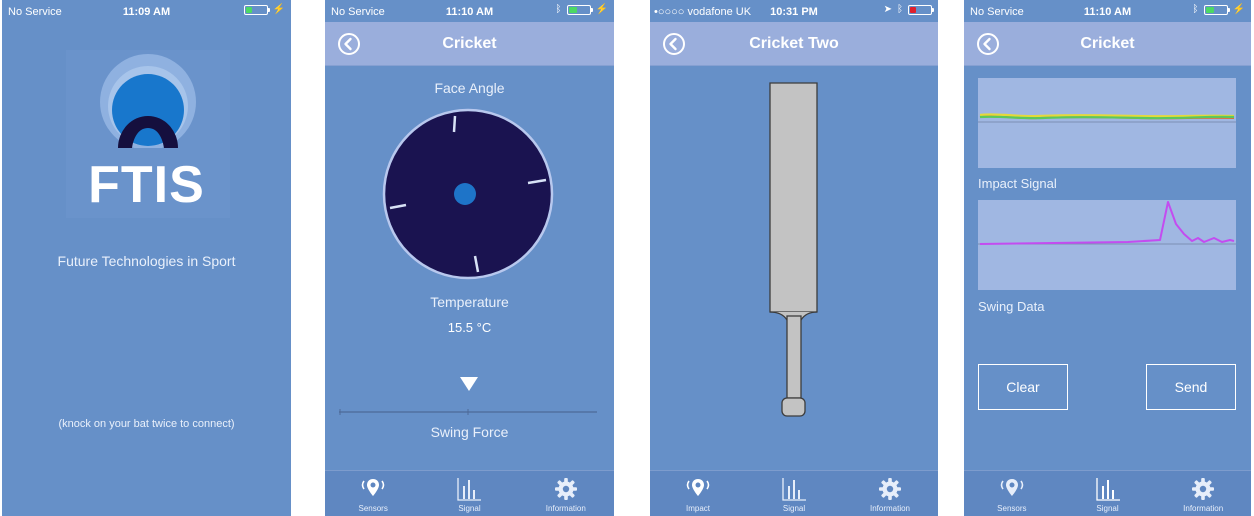 The image size is (1254, 516). Describe the element at coordinates (469, 432) in the screenshot. I see `swing-force-label: Swing Force` at that location.